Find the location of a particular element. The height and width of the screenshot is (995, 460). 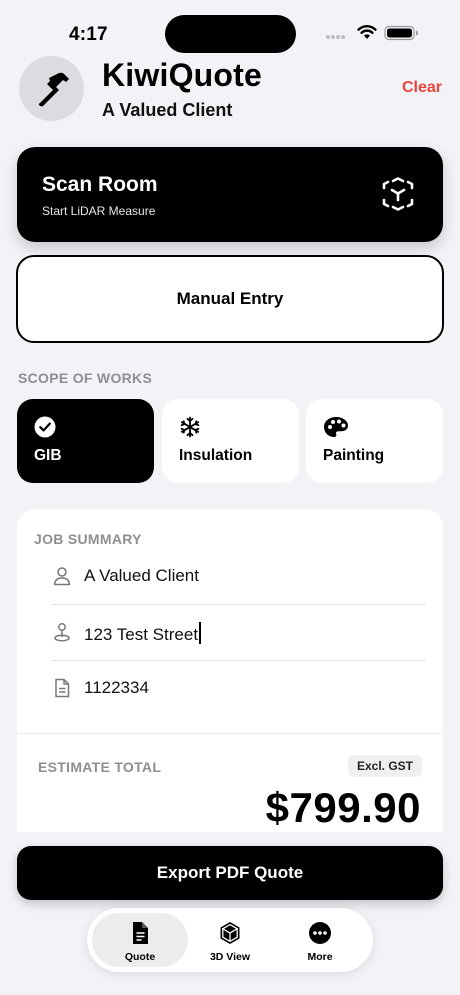

ellipsis-circle-icon is located at coordinates (320, 933).